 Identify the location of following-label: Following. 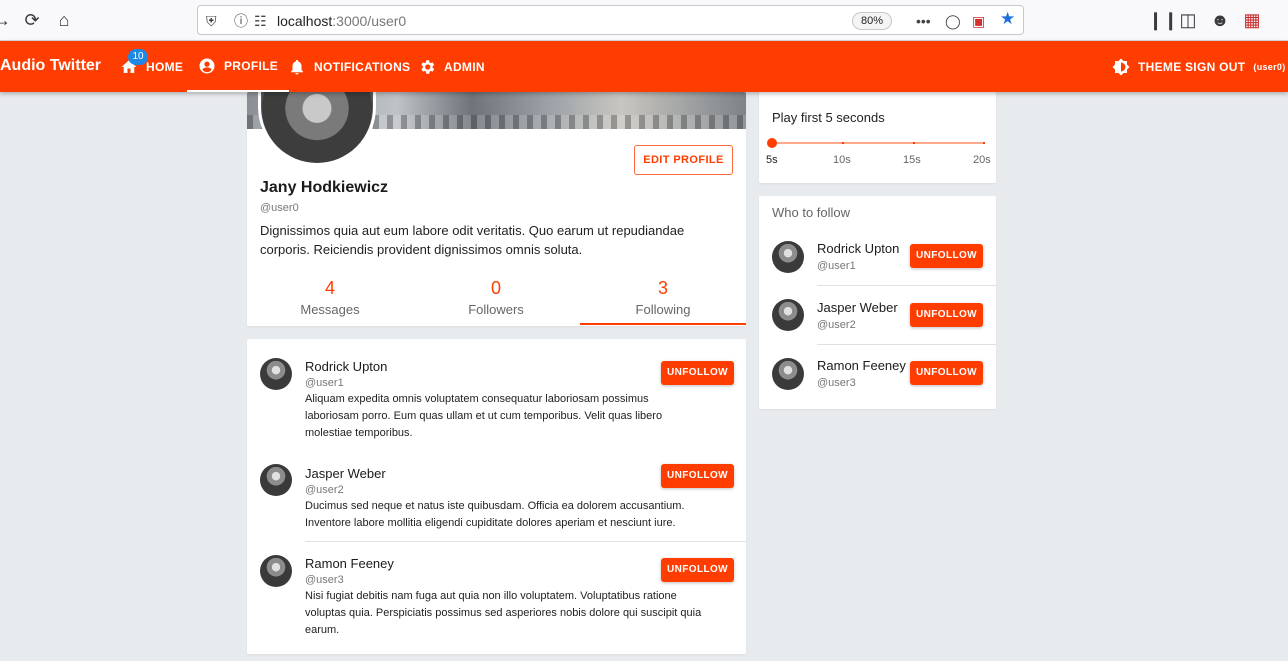
(663, 309).